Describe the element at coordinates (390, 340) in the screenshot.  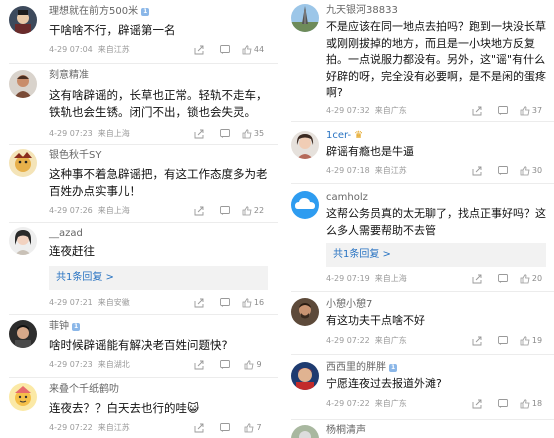
I see `location: 来自广东` at that location.